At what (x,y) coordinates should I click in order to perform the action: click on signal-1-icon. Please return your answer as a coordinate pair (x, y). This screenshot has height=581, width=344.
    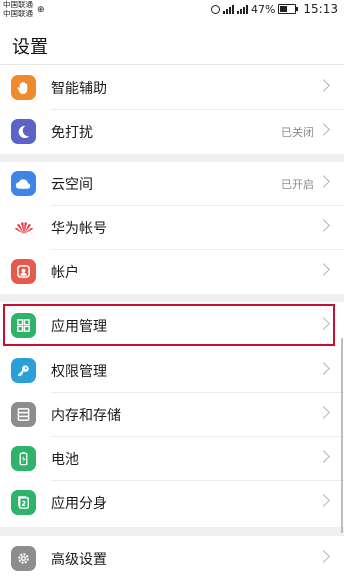
    Looking at the image, I should click on (228, 9).